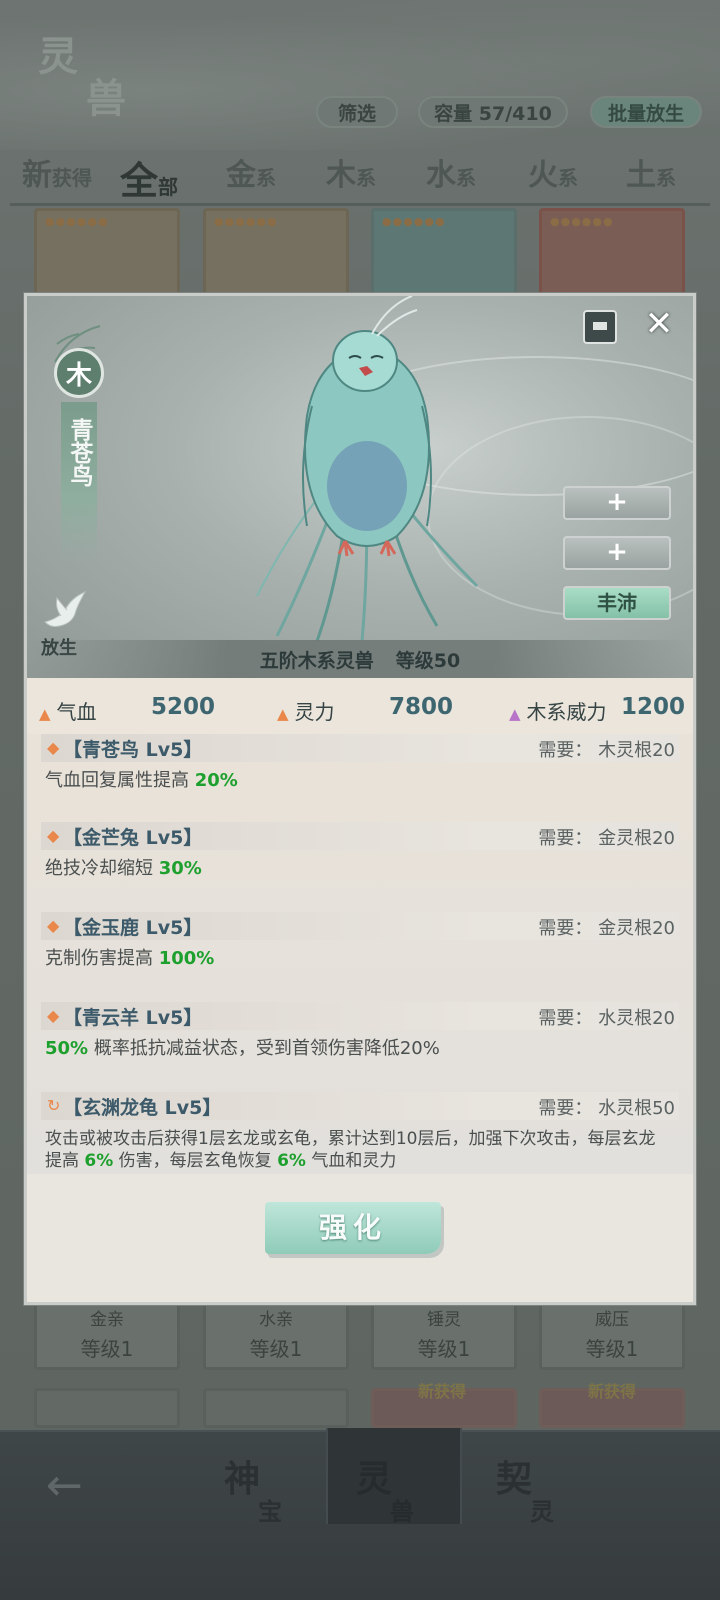 This screenshot has height=1600, width=720. What do you see at coordinates (241, 175) in the screenshot?
I see `tab-metal-big: 金` at bounding box center [241, 175].